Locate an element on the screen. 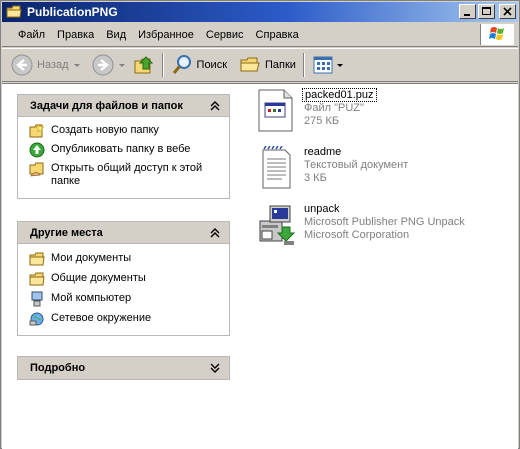 The width and height of the screenshot is (520, 449). menu-edit: Правка is located at coordinates (75, 35).